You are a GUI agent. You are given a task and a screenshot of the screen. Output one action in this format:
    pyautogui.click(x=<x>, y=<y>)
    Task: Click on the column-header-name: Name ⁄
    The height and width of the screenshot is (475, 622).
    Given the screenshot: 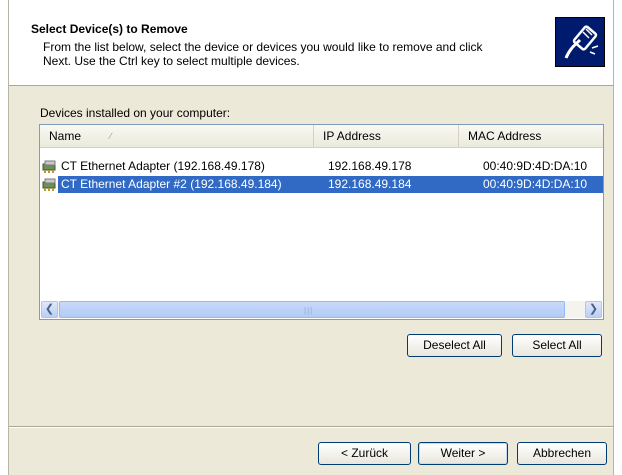 What is the action you would take?
    pyautogui.click(x=177, y=136)
    